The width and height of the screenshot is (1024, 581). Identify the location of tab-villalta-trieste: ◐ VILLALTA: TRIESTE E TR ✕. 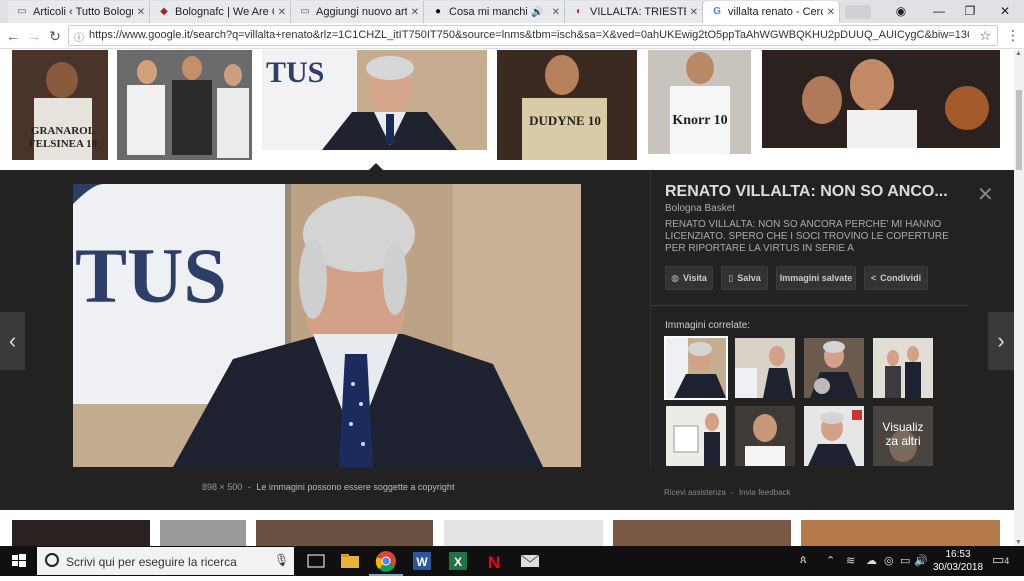
(634, 12).